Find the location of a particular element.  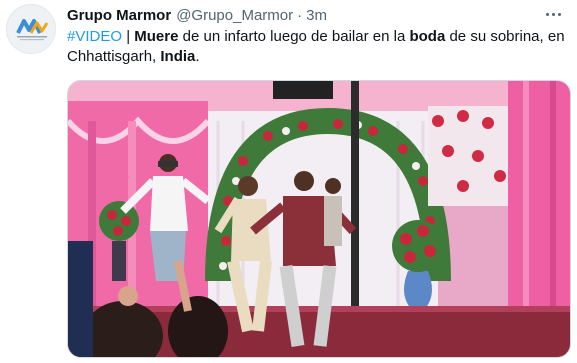

text-bold: boda is located at coordinates (427, 36).